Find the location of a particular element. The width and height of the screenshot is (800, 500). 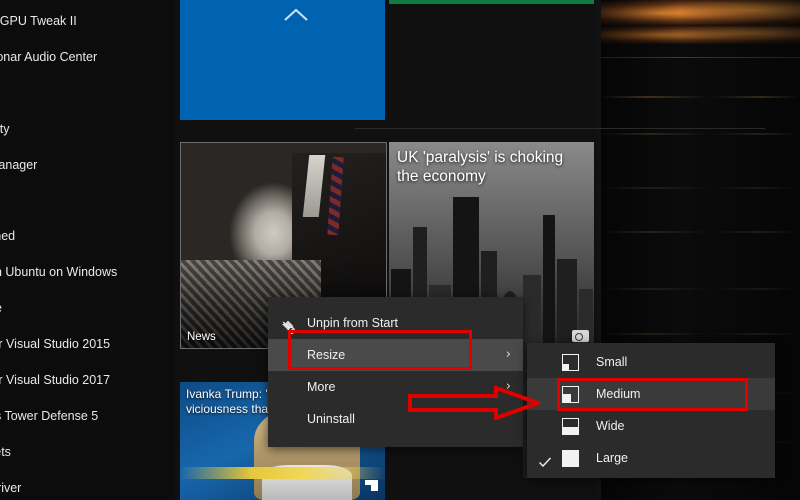

list-item: ge is located at coordinates (87, 308).